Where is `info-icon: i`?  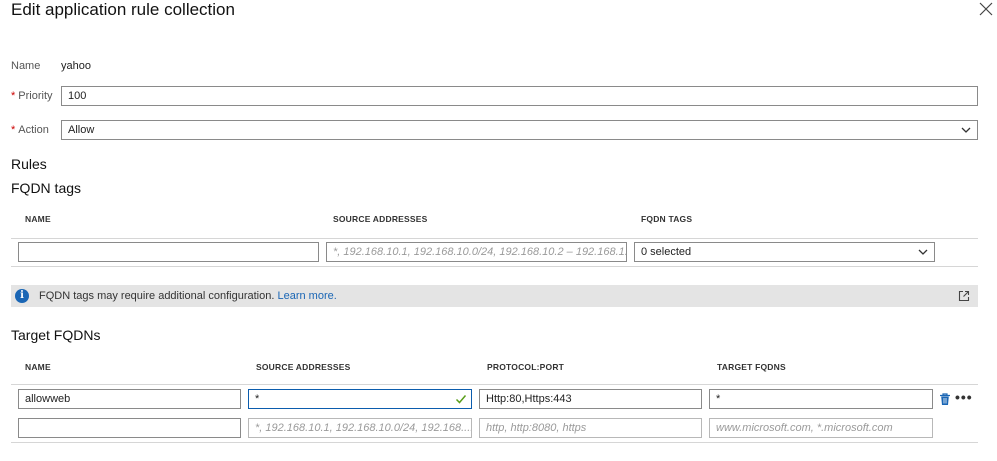
info-icon: i is located at coordinates (22, 296).